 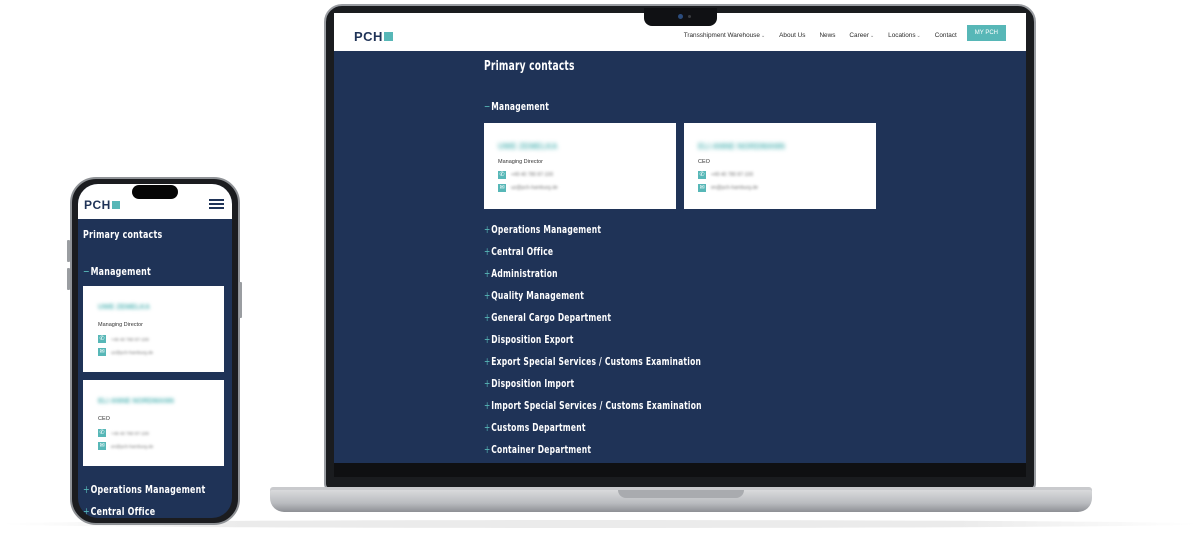 What do you see at coordinates (534, 296) in the screenshot?
I see `accordion-item: +Quality Management` at bounding box center [534, 296].